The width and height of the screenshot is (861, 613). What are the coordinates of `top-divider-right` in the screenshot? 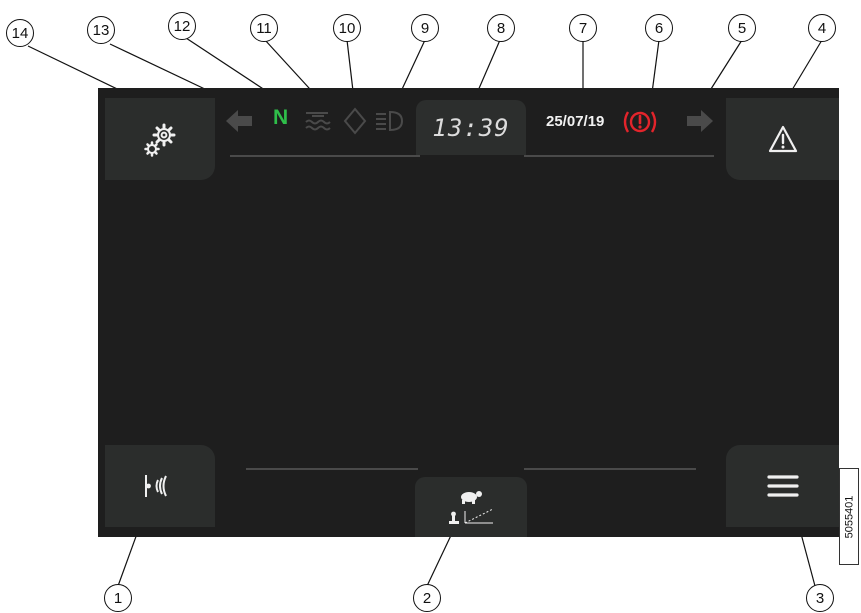 It's located at (619, 156).